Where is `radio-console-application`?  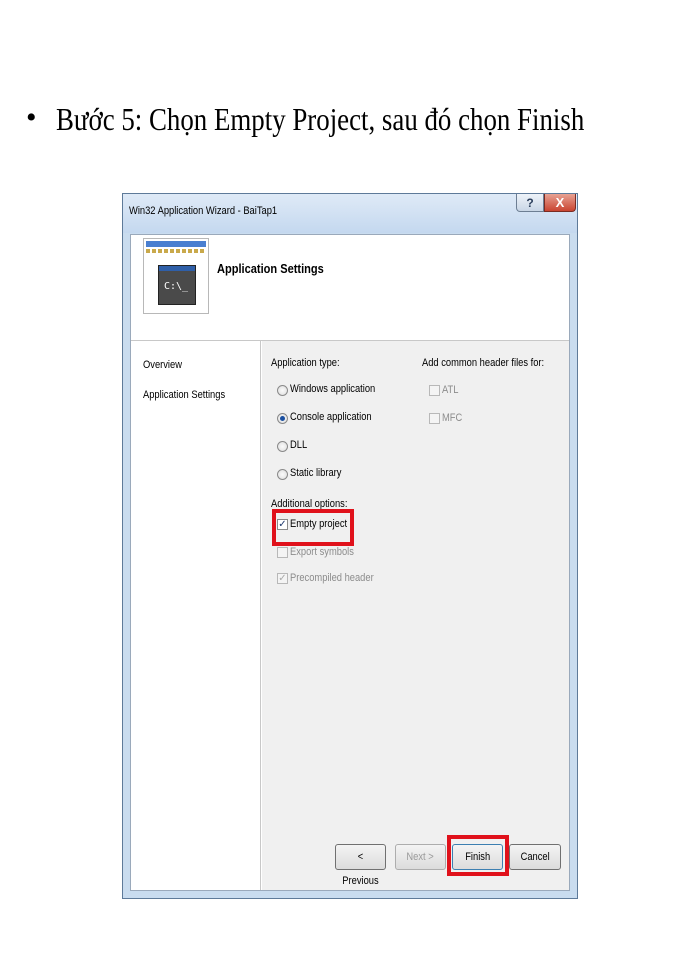 radio-console-application is located at coordinates (282, 418).